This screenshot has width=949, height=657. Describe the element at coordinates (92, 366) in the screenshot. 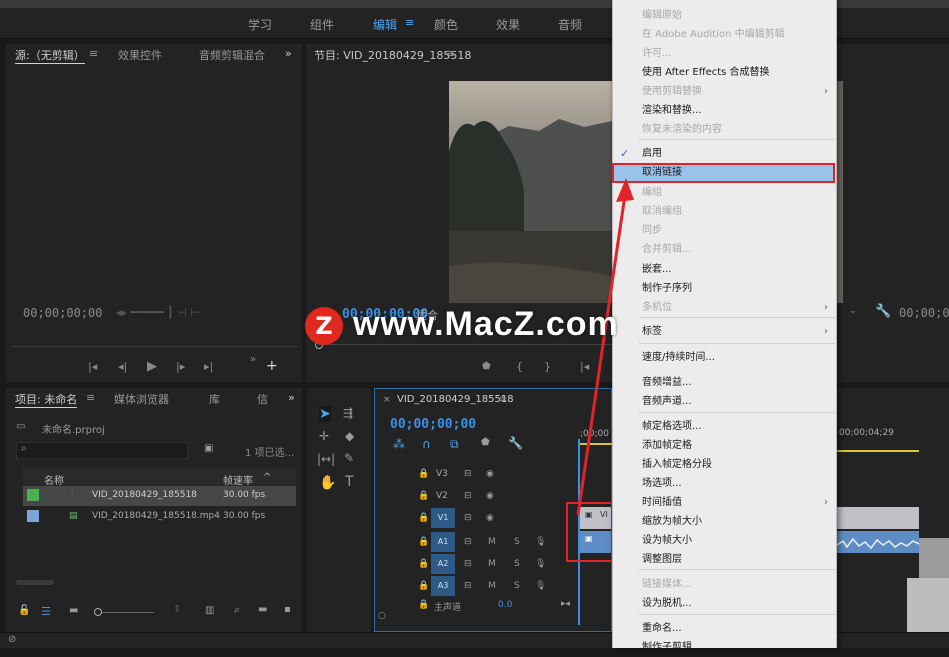

I see `mark-in-icon: |◂` at that location.